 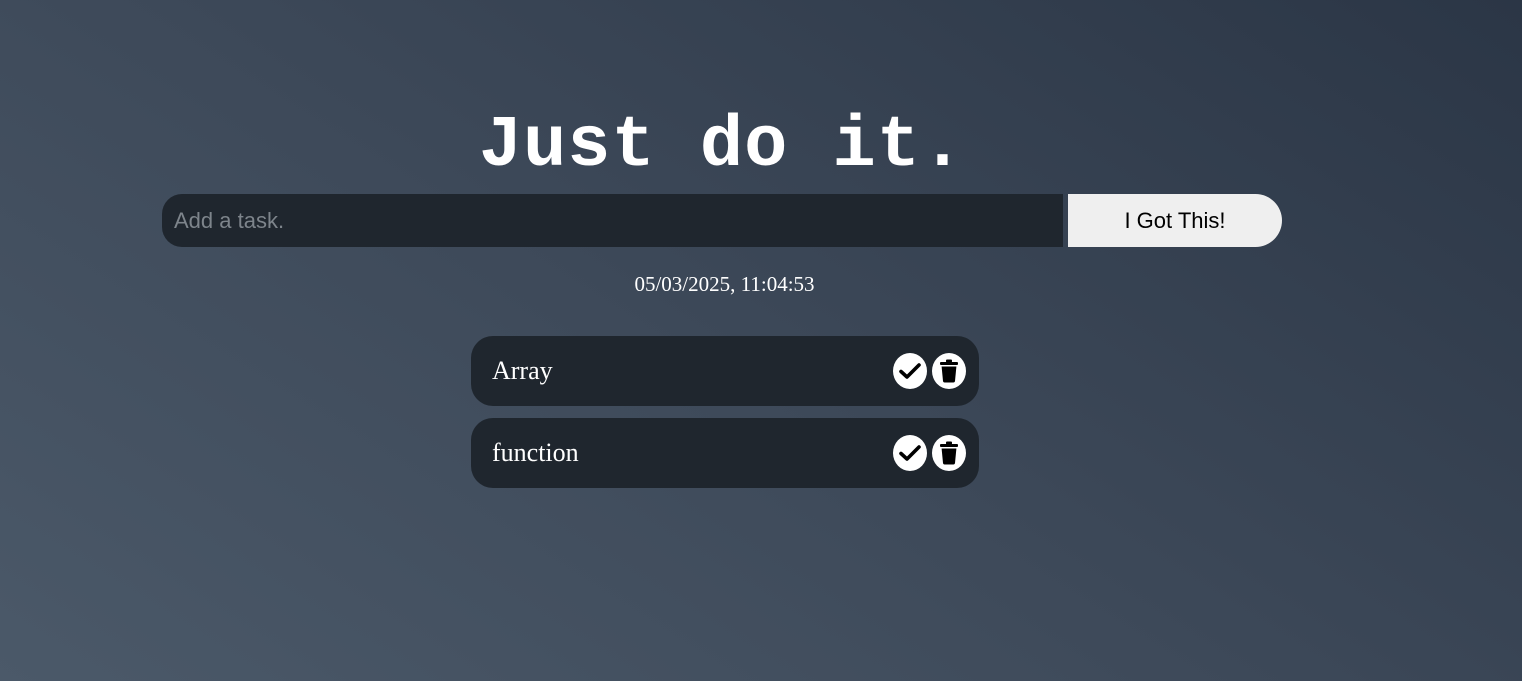 I want to click on task-text: function, so click(x=535, y=452).